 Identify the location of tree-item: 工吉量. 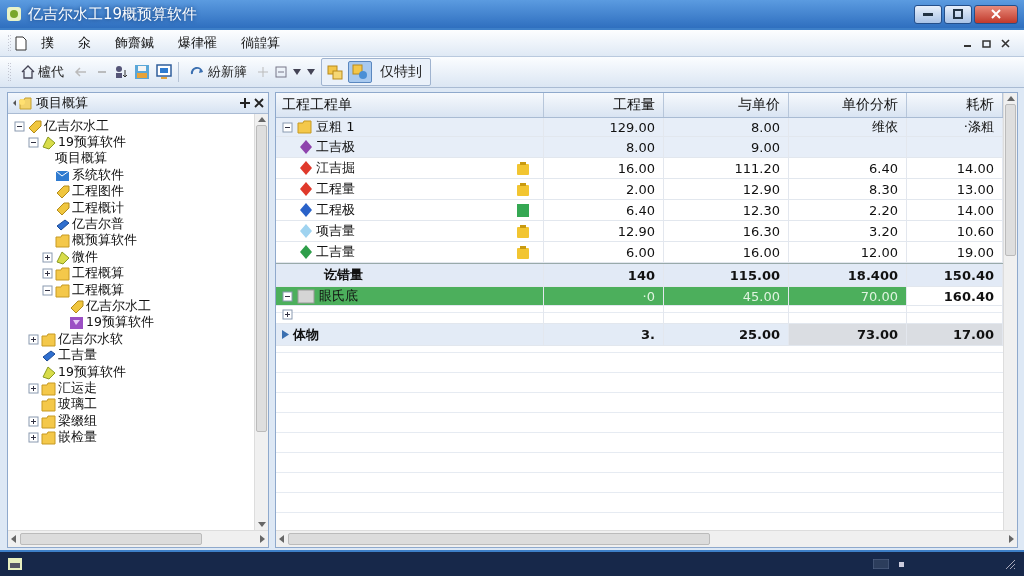
(77, 356).